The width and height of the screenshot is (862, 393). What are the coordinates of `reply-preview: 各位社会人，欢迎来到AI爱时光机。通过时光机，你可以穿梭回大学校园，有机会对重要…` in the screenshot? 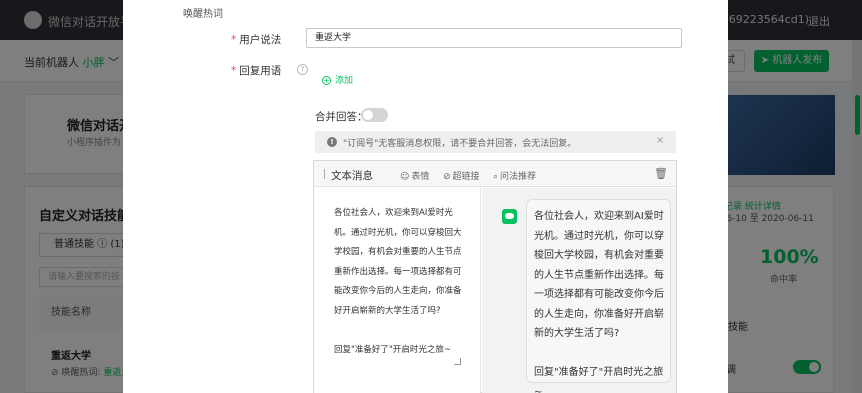 It's located at (579, 290).